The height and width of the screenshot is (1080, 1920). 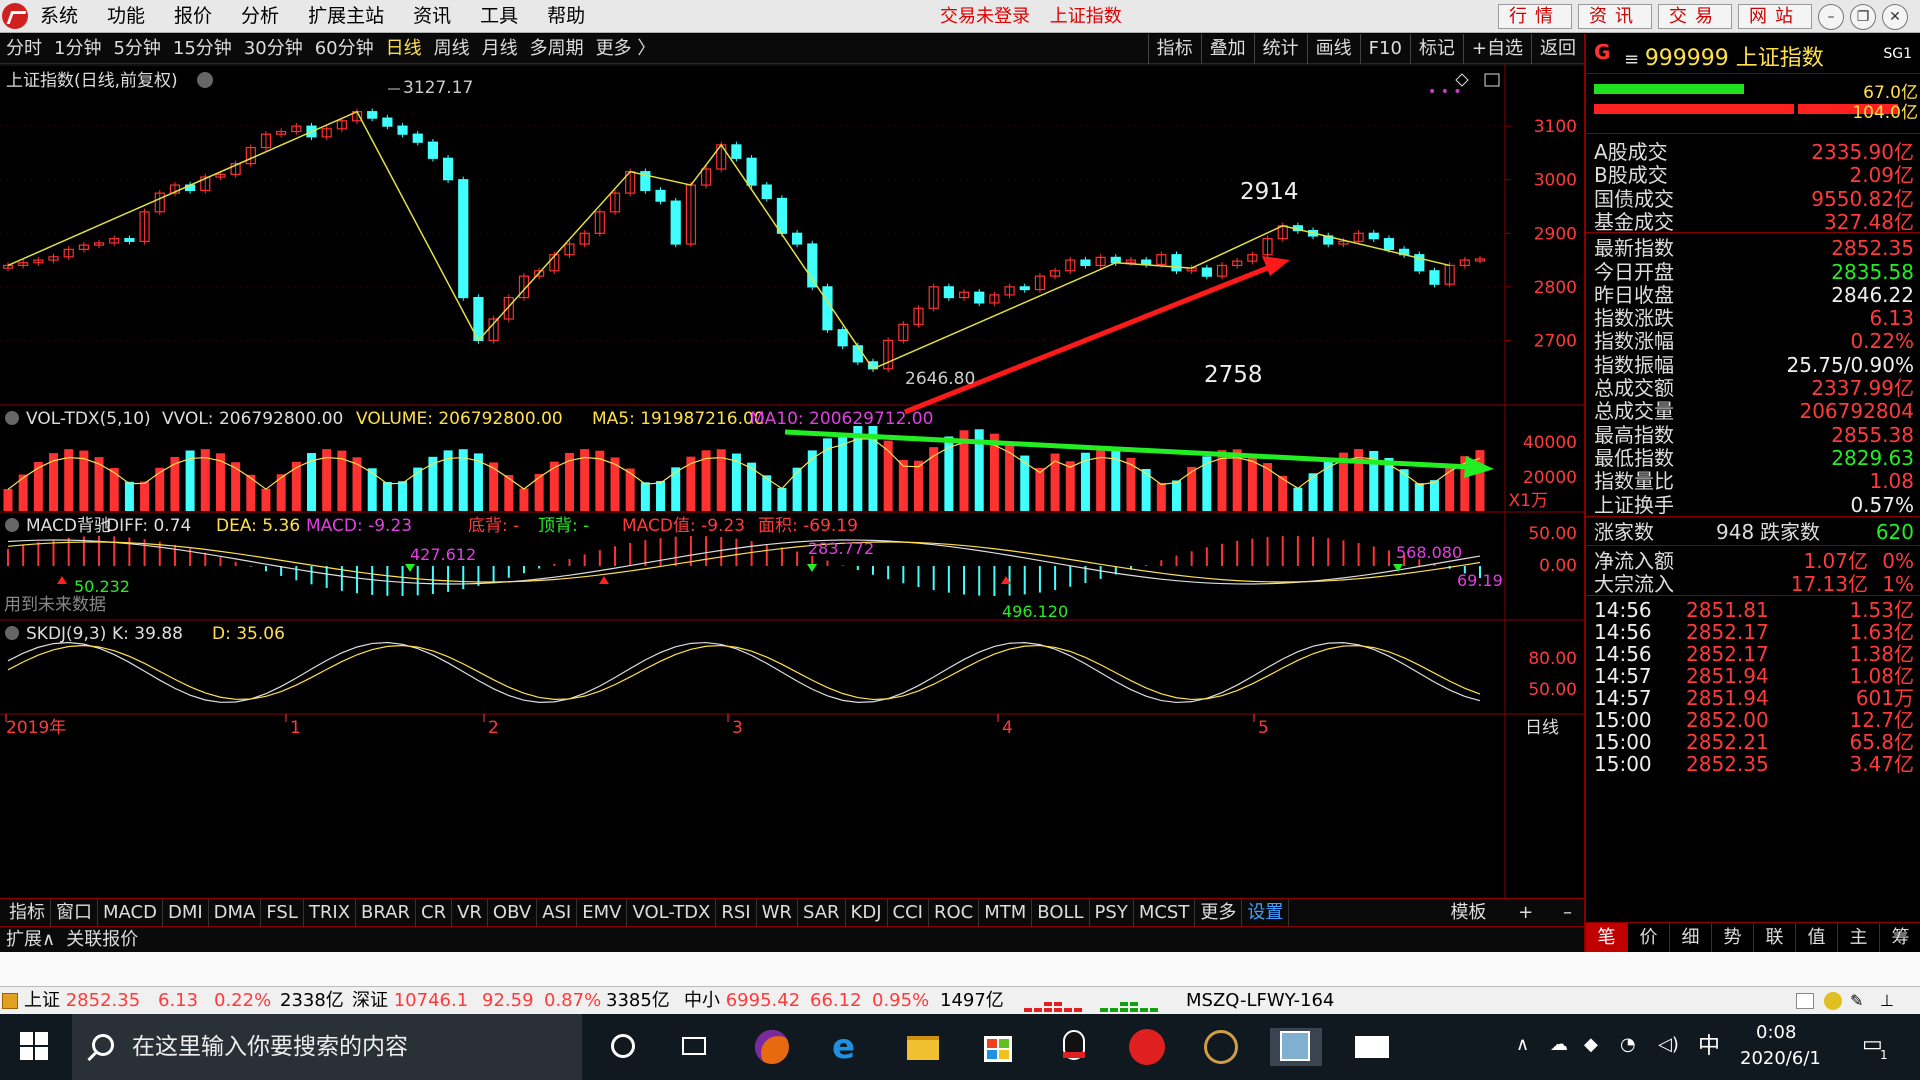 I want to click on restore-icon: ❐, so click(x=1863, y=17).